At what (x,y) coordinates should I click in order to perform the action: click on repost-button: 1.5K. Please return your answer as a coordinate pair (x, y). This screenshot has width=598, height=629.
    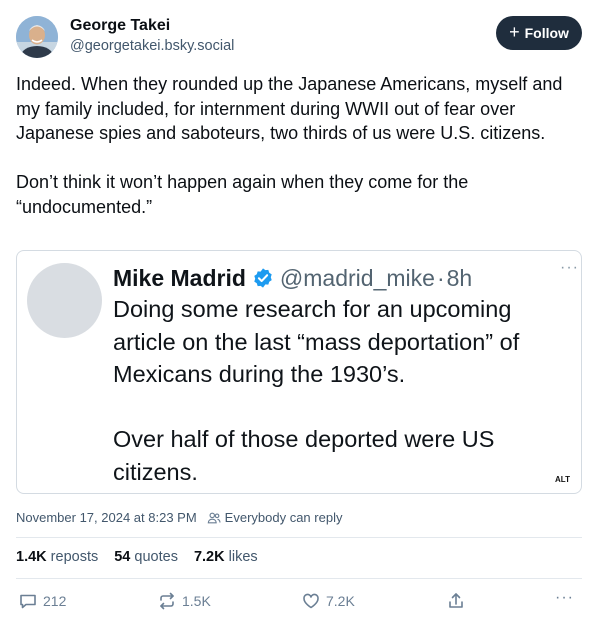
    Looking at the image, I should click on (184, 601).